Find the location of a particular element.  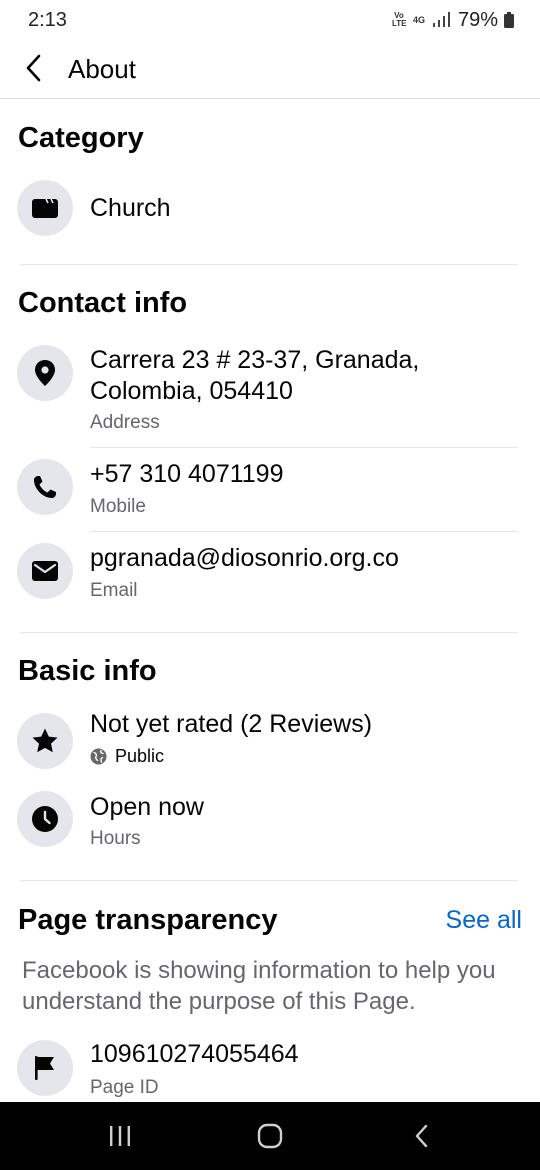

hours-icon-circle is located at coordinates (45, 819).